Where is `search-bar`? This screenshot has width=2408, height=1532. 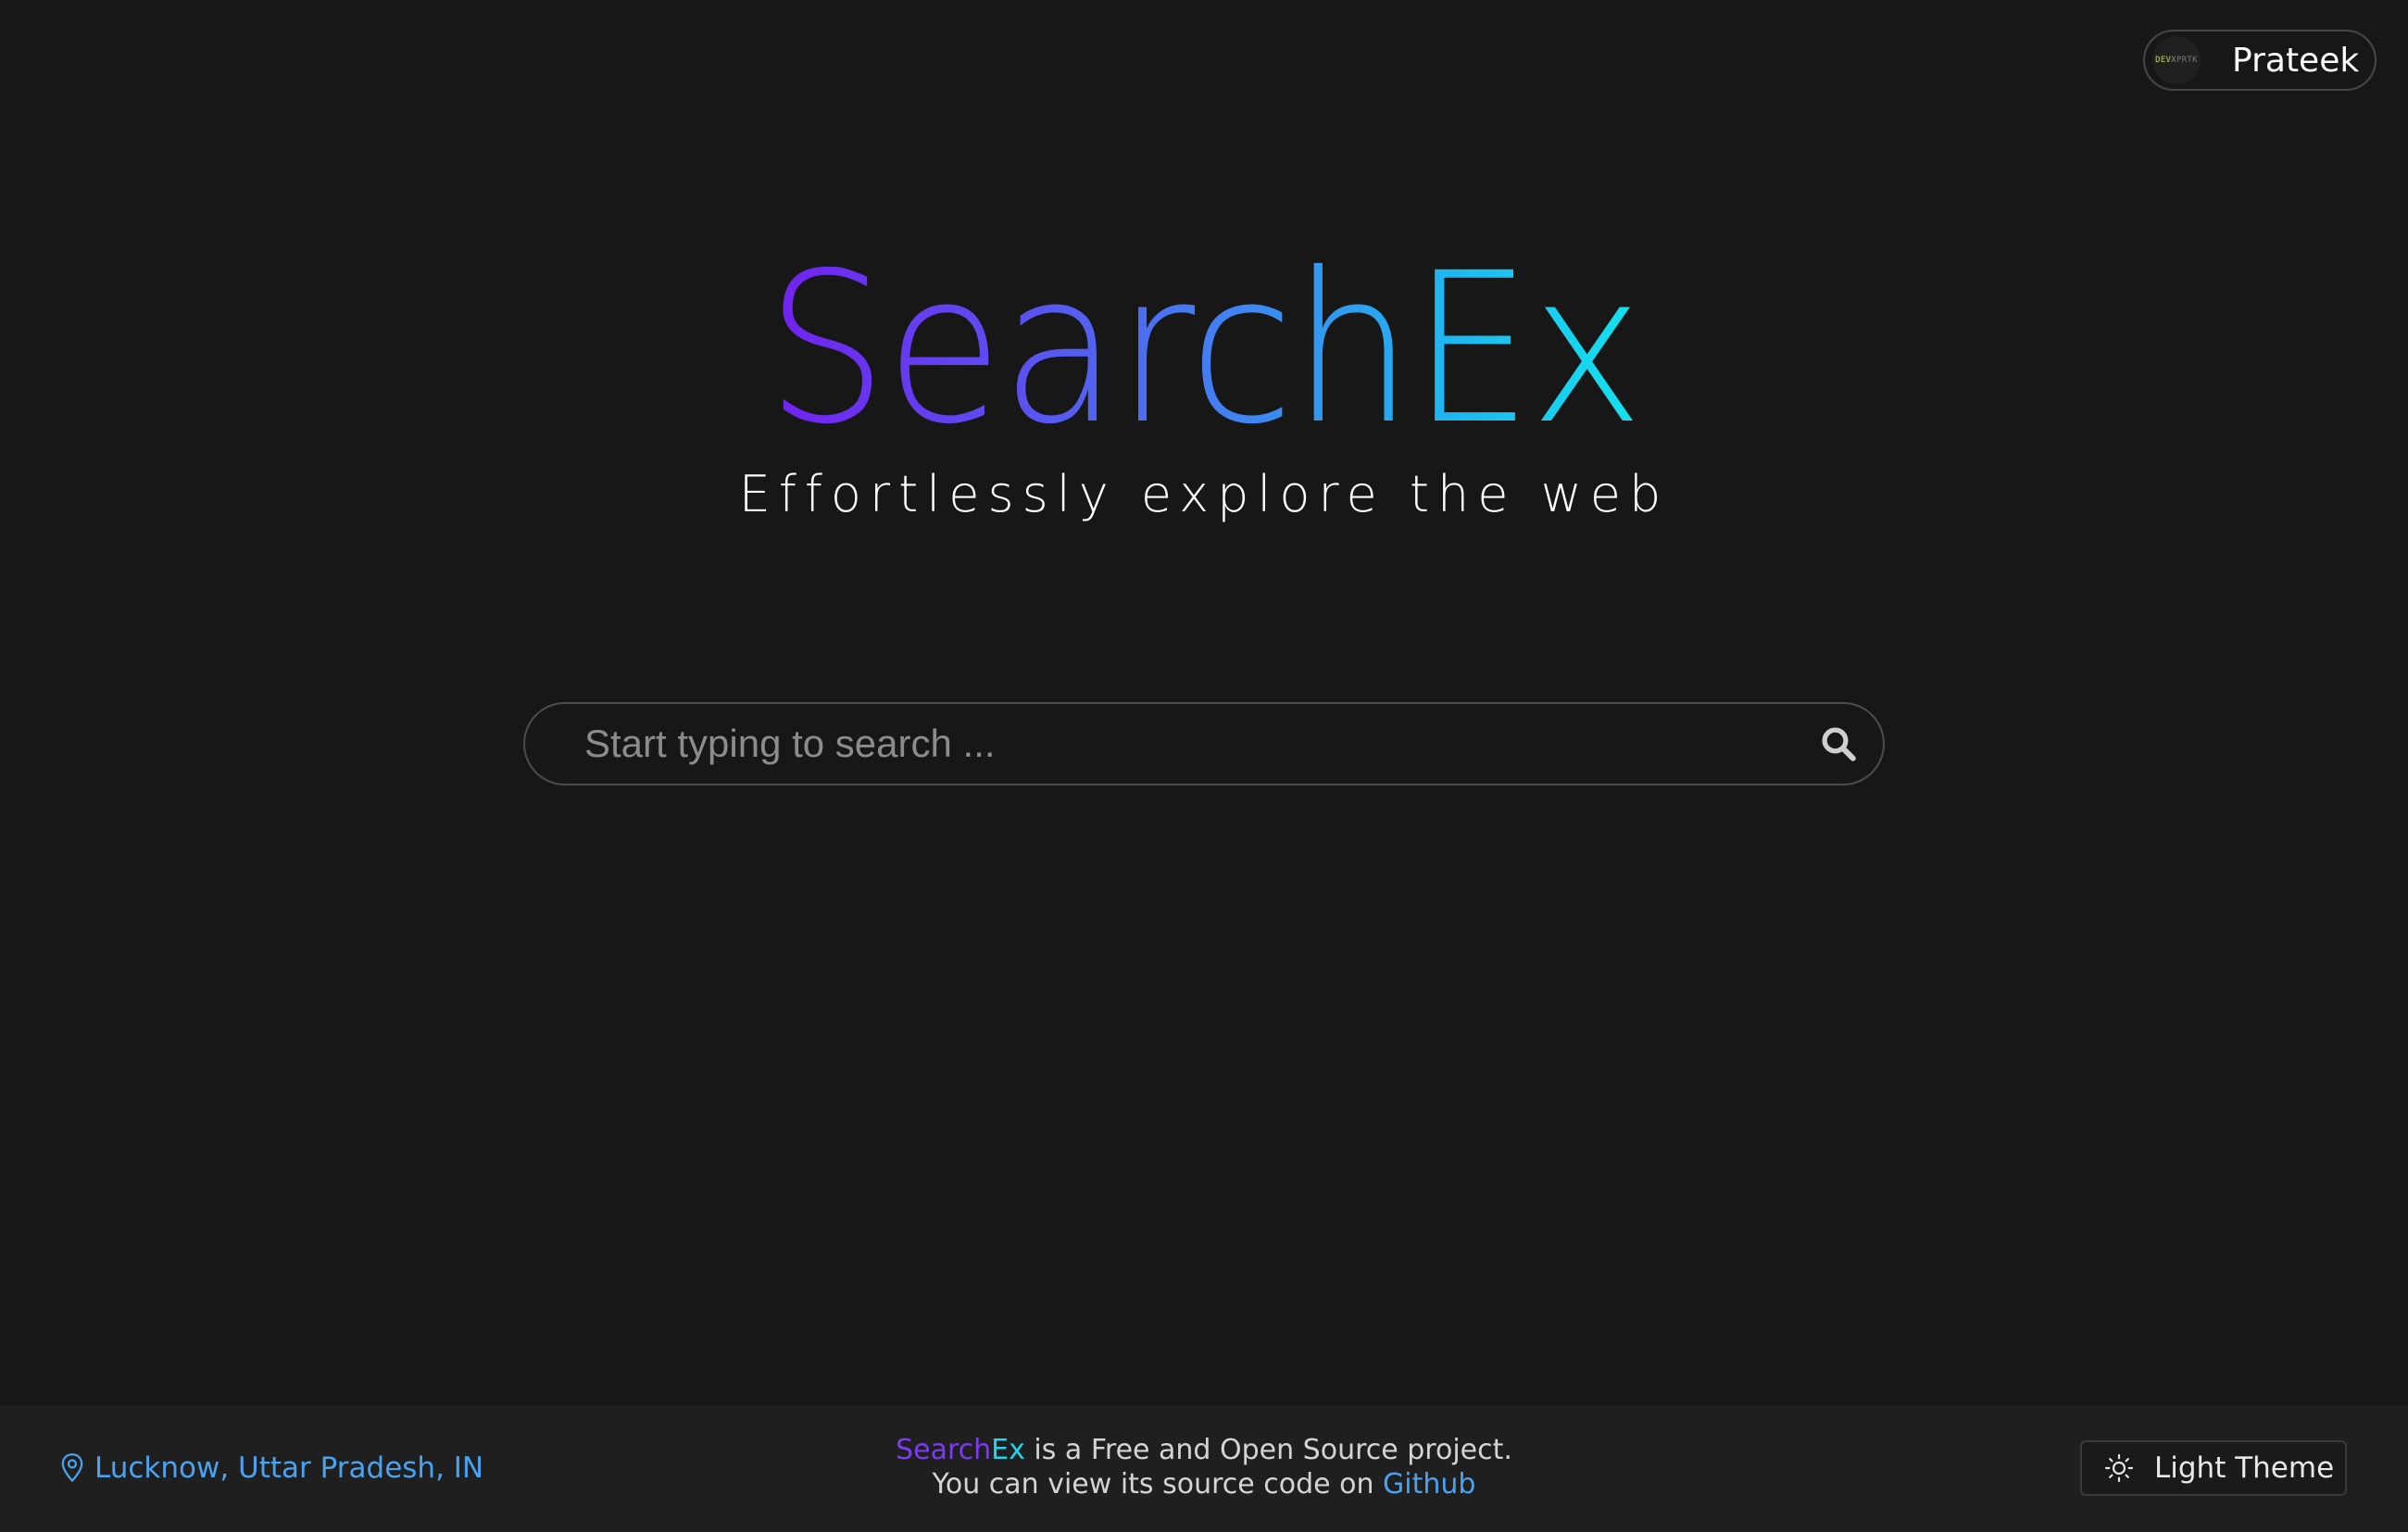
search-bar is located at coordinates (1204, 743).